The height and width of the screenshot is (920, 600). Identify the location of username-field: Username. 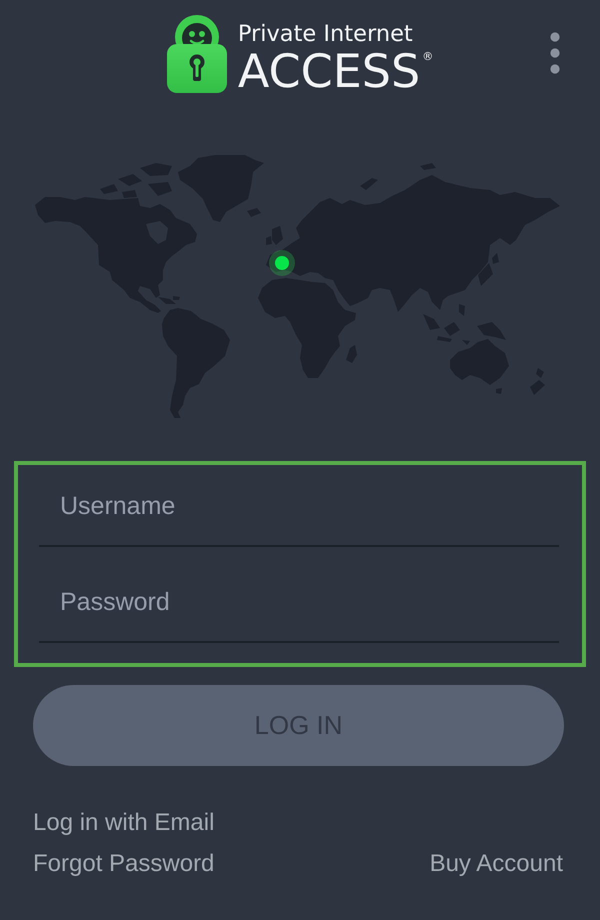
(299, 507).